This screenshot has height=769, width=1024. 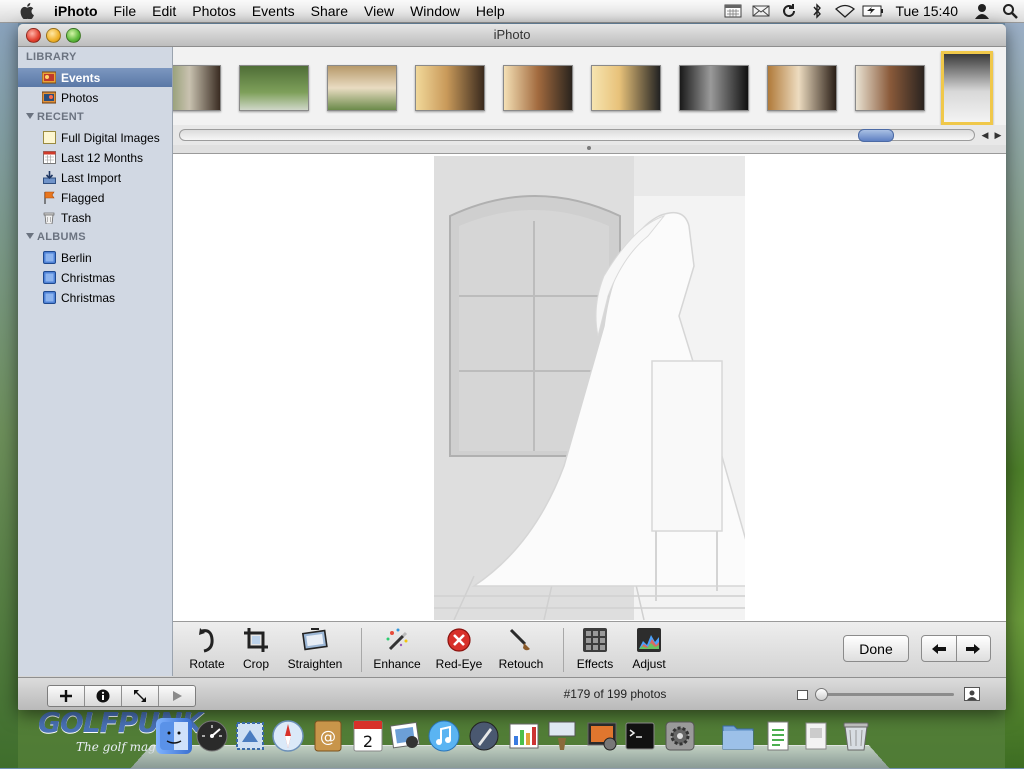 What do you see at coordinates (56, 237) in the screenshot?
I see `albums-header: ALBUMS` at bounding box center [56, 237].